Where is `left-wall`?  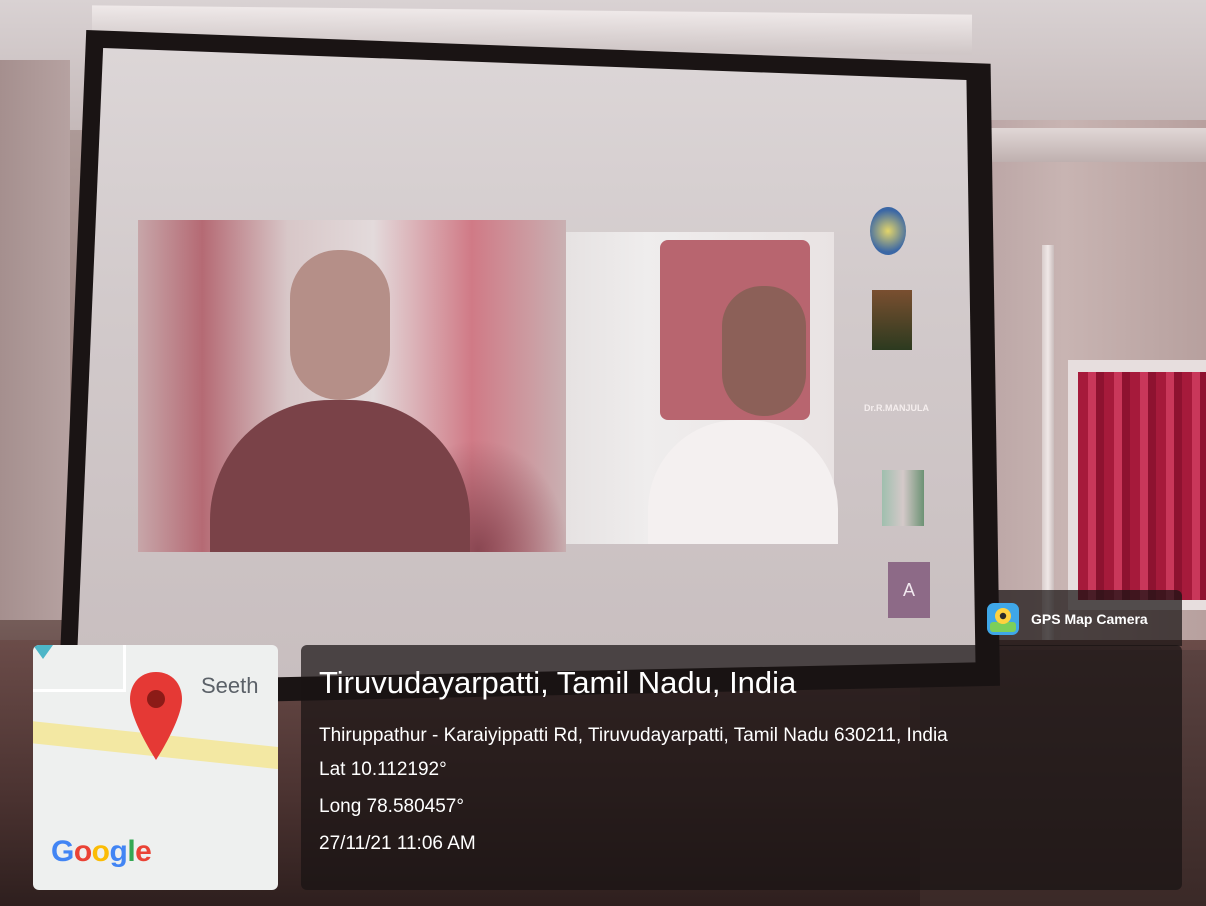
left-wall is located at coordinates (35, 340).